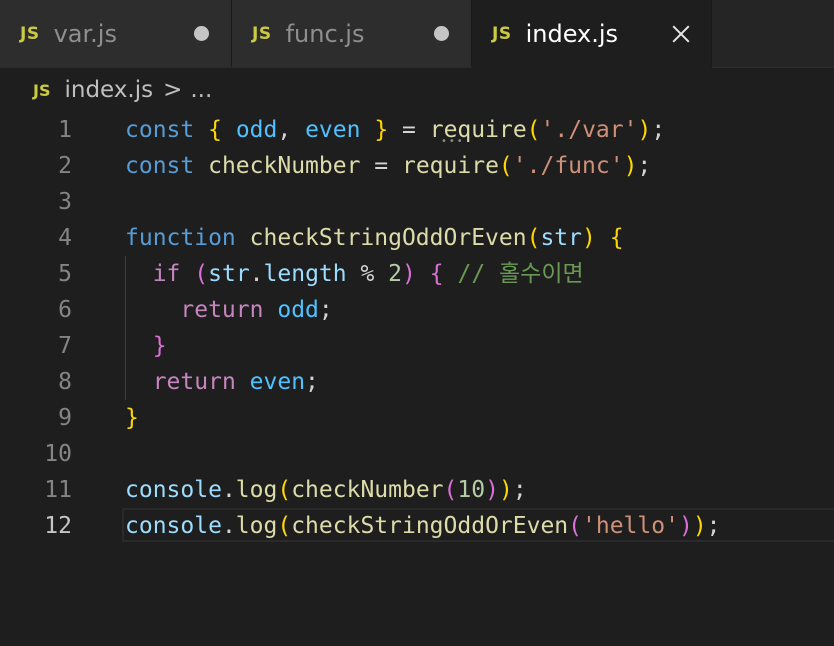  I want to click on tab-var-js: JS var.js, so click(116, 33).